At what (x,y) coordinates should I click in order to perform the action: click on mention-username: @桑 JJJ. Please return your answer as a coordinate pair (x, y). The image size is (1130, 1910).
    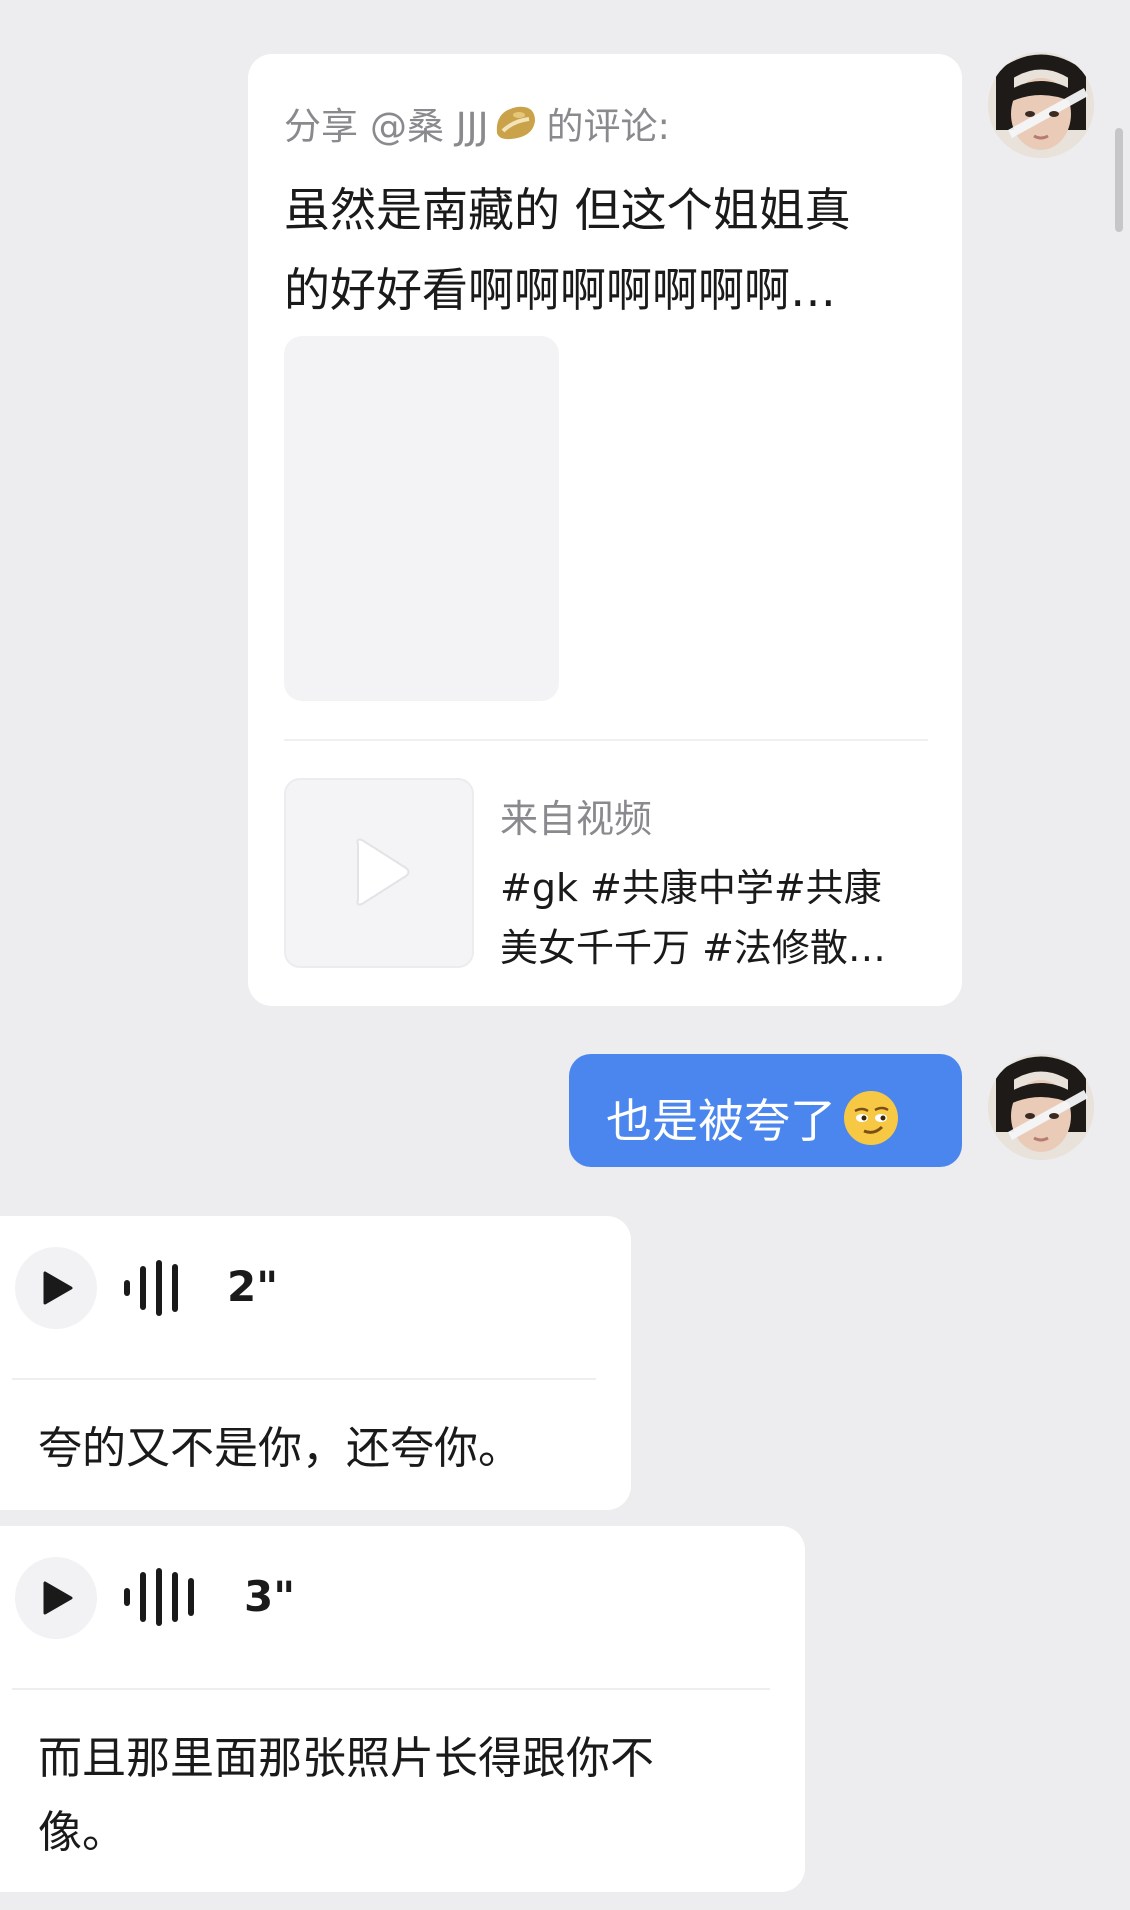
    Looking at the image, I should click on (429, 123).